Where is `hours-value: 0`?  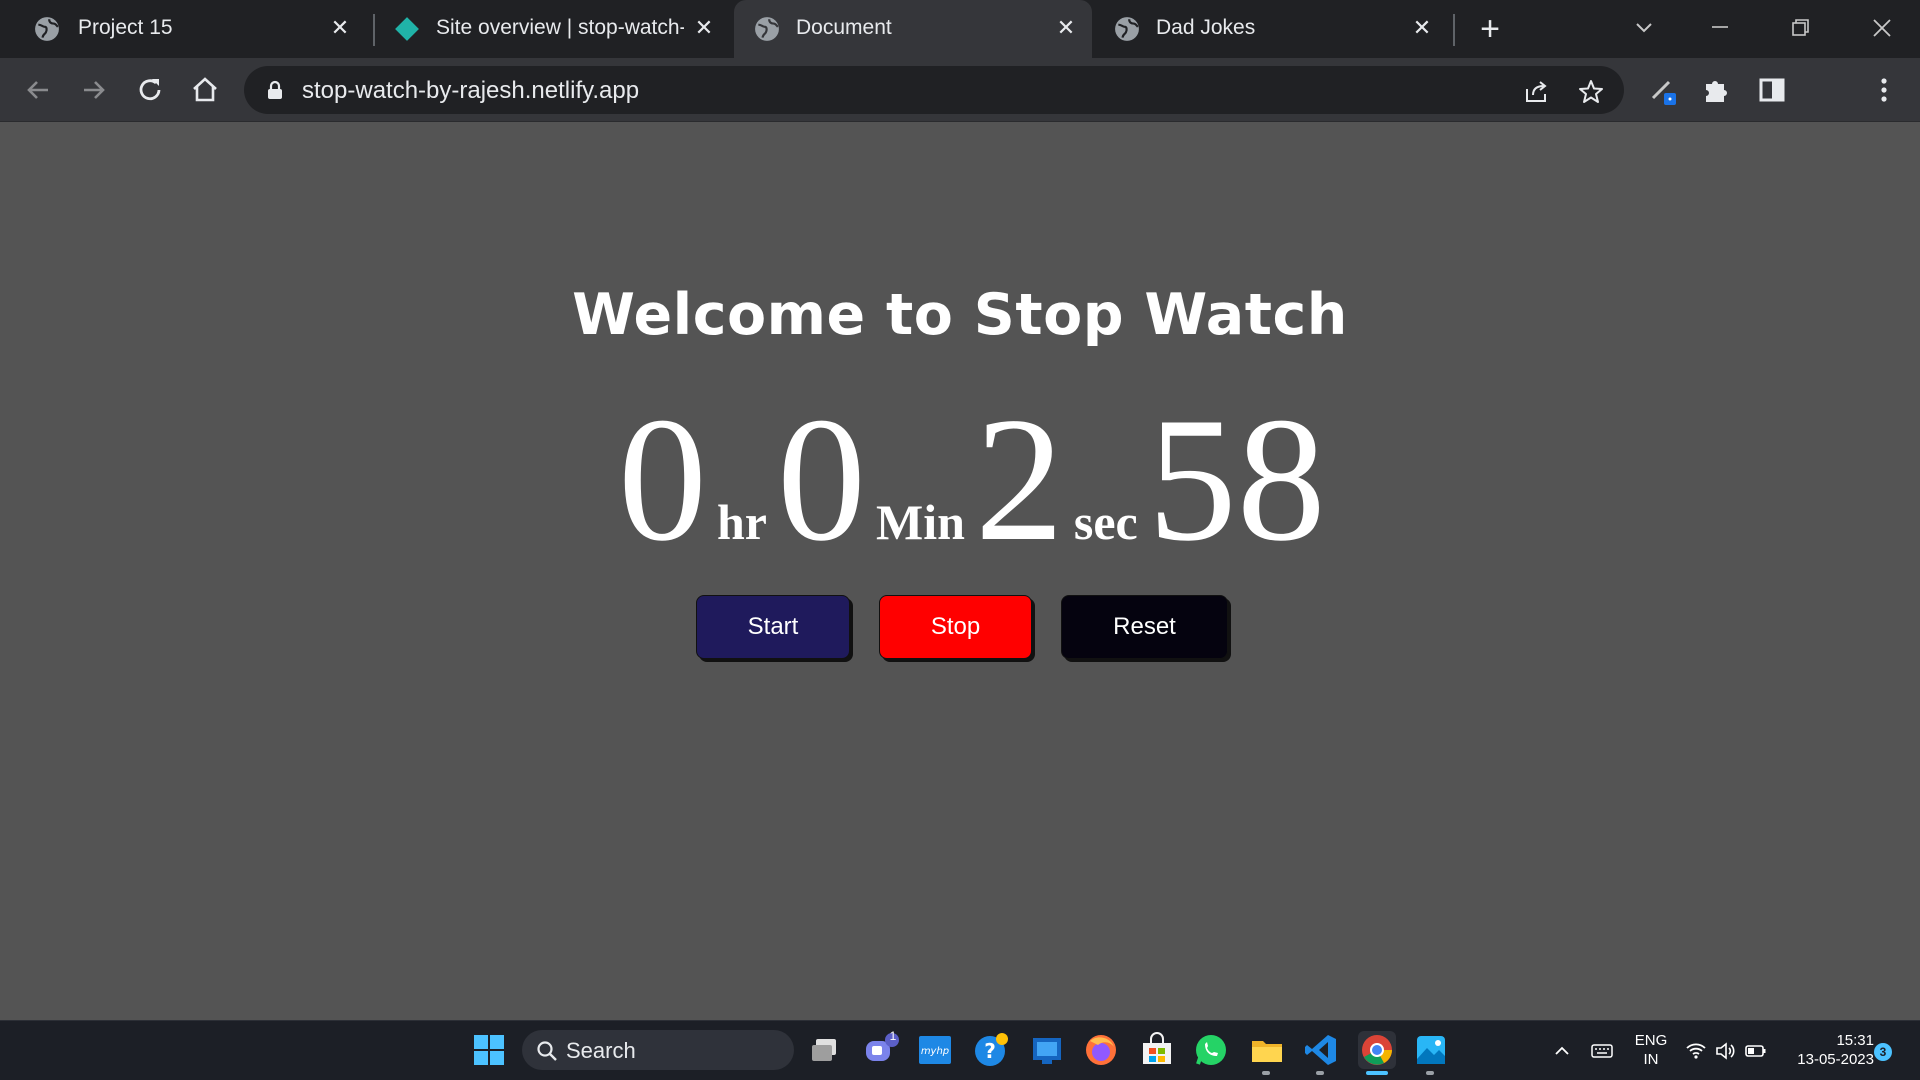
hours-value: 0 is located at coordinates (662, 479).